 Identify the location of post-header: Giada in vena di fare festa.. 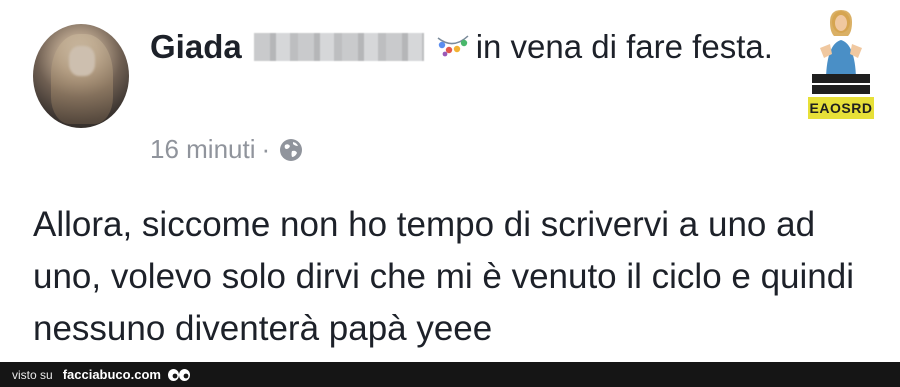
(470, 47).